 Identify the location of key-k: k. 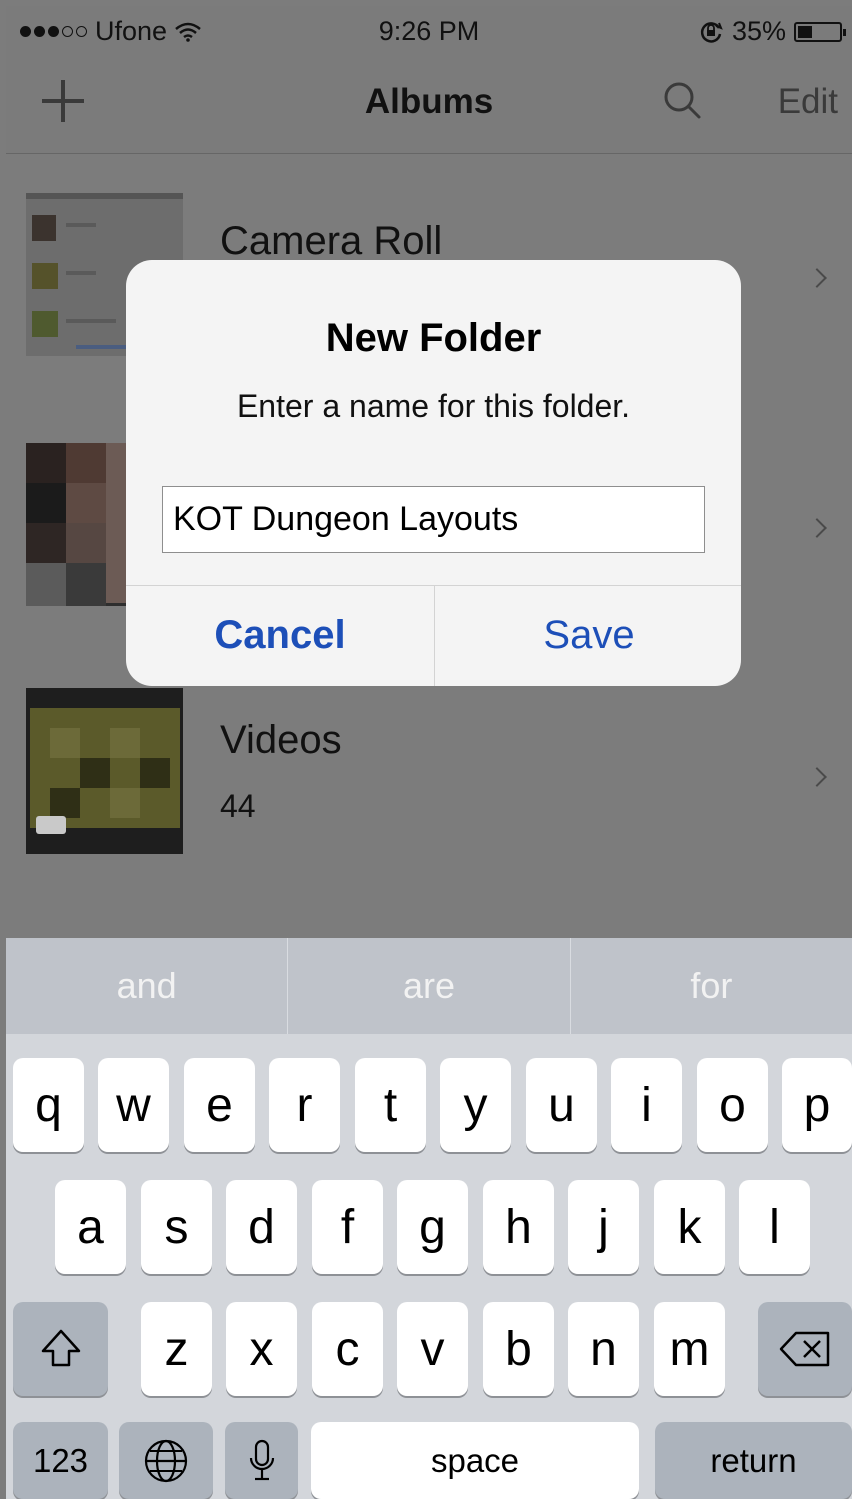
(689, 1227).